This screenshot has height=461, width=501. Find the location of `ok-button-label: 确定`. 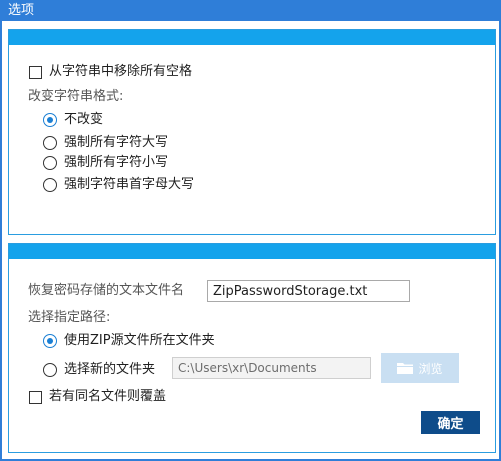

ok-button-label: 确定 is located at coordinates (450, 424).